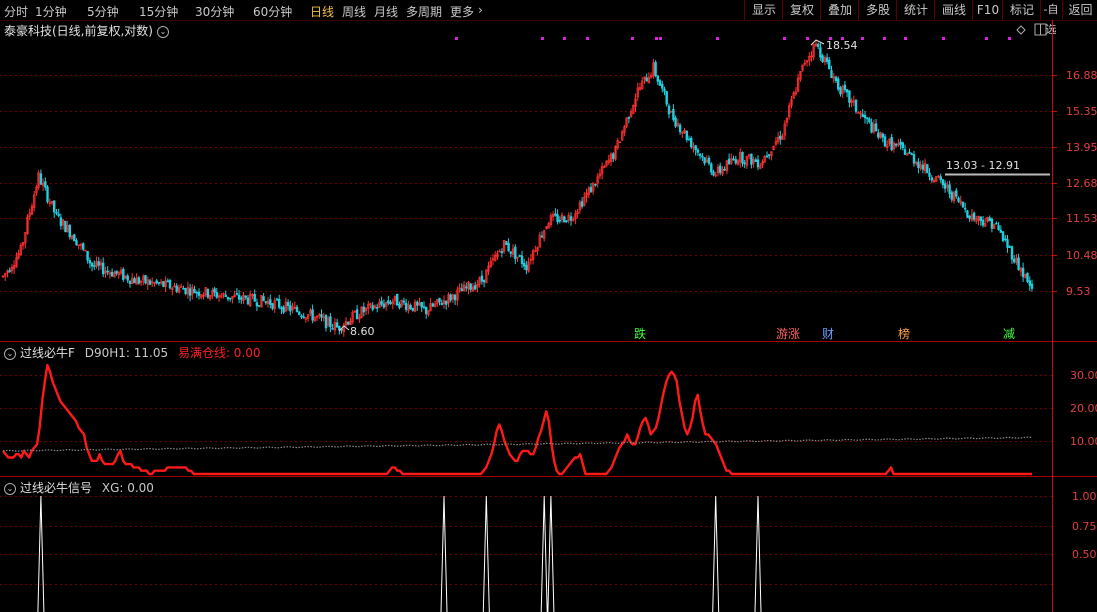  I want to click on display-button: 显示, so click(763, 10).